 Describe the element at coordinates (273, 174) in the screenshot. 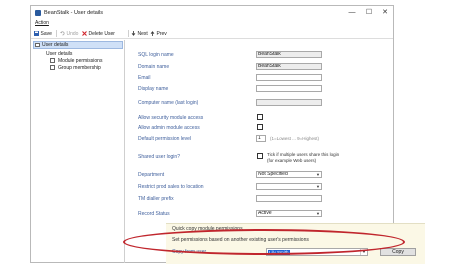

I see `department-value: Not Specified` at that location.